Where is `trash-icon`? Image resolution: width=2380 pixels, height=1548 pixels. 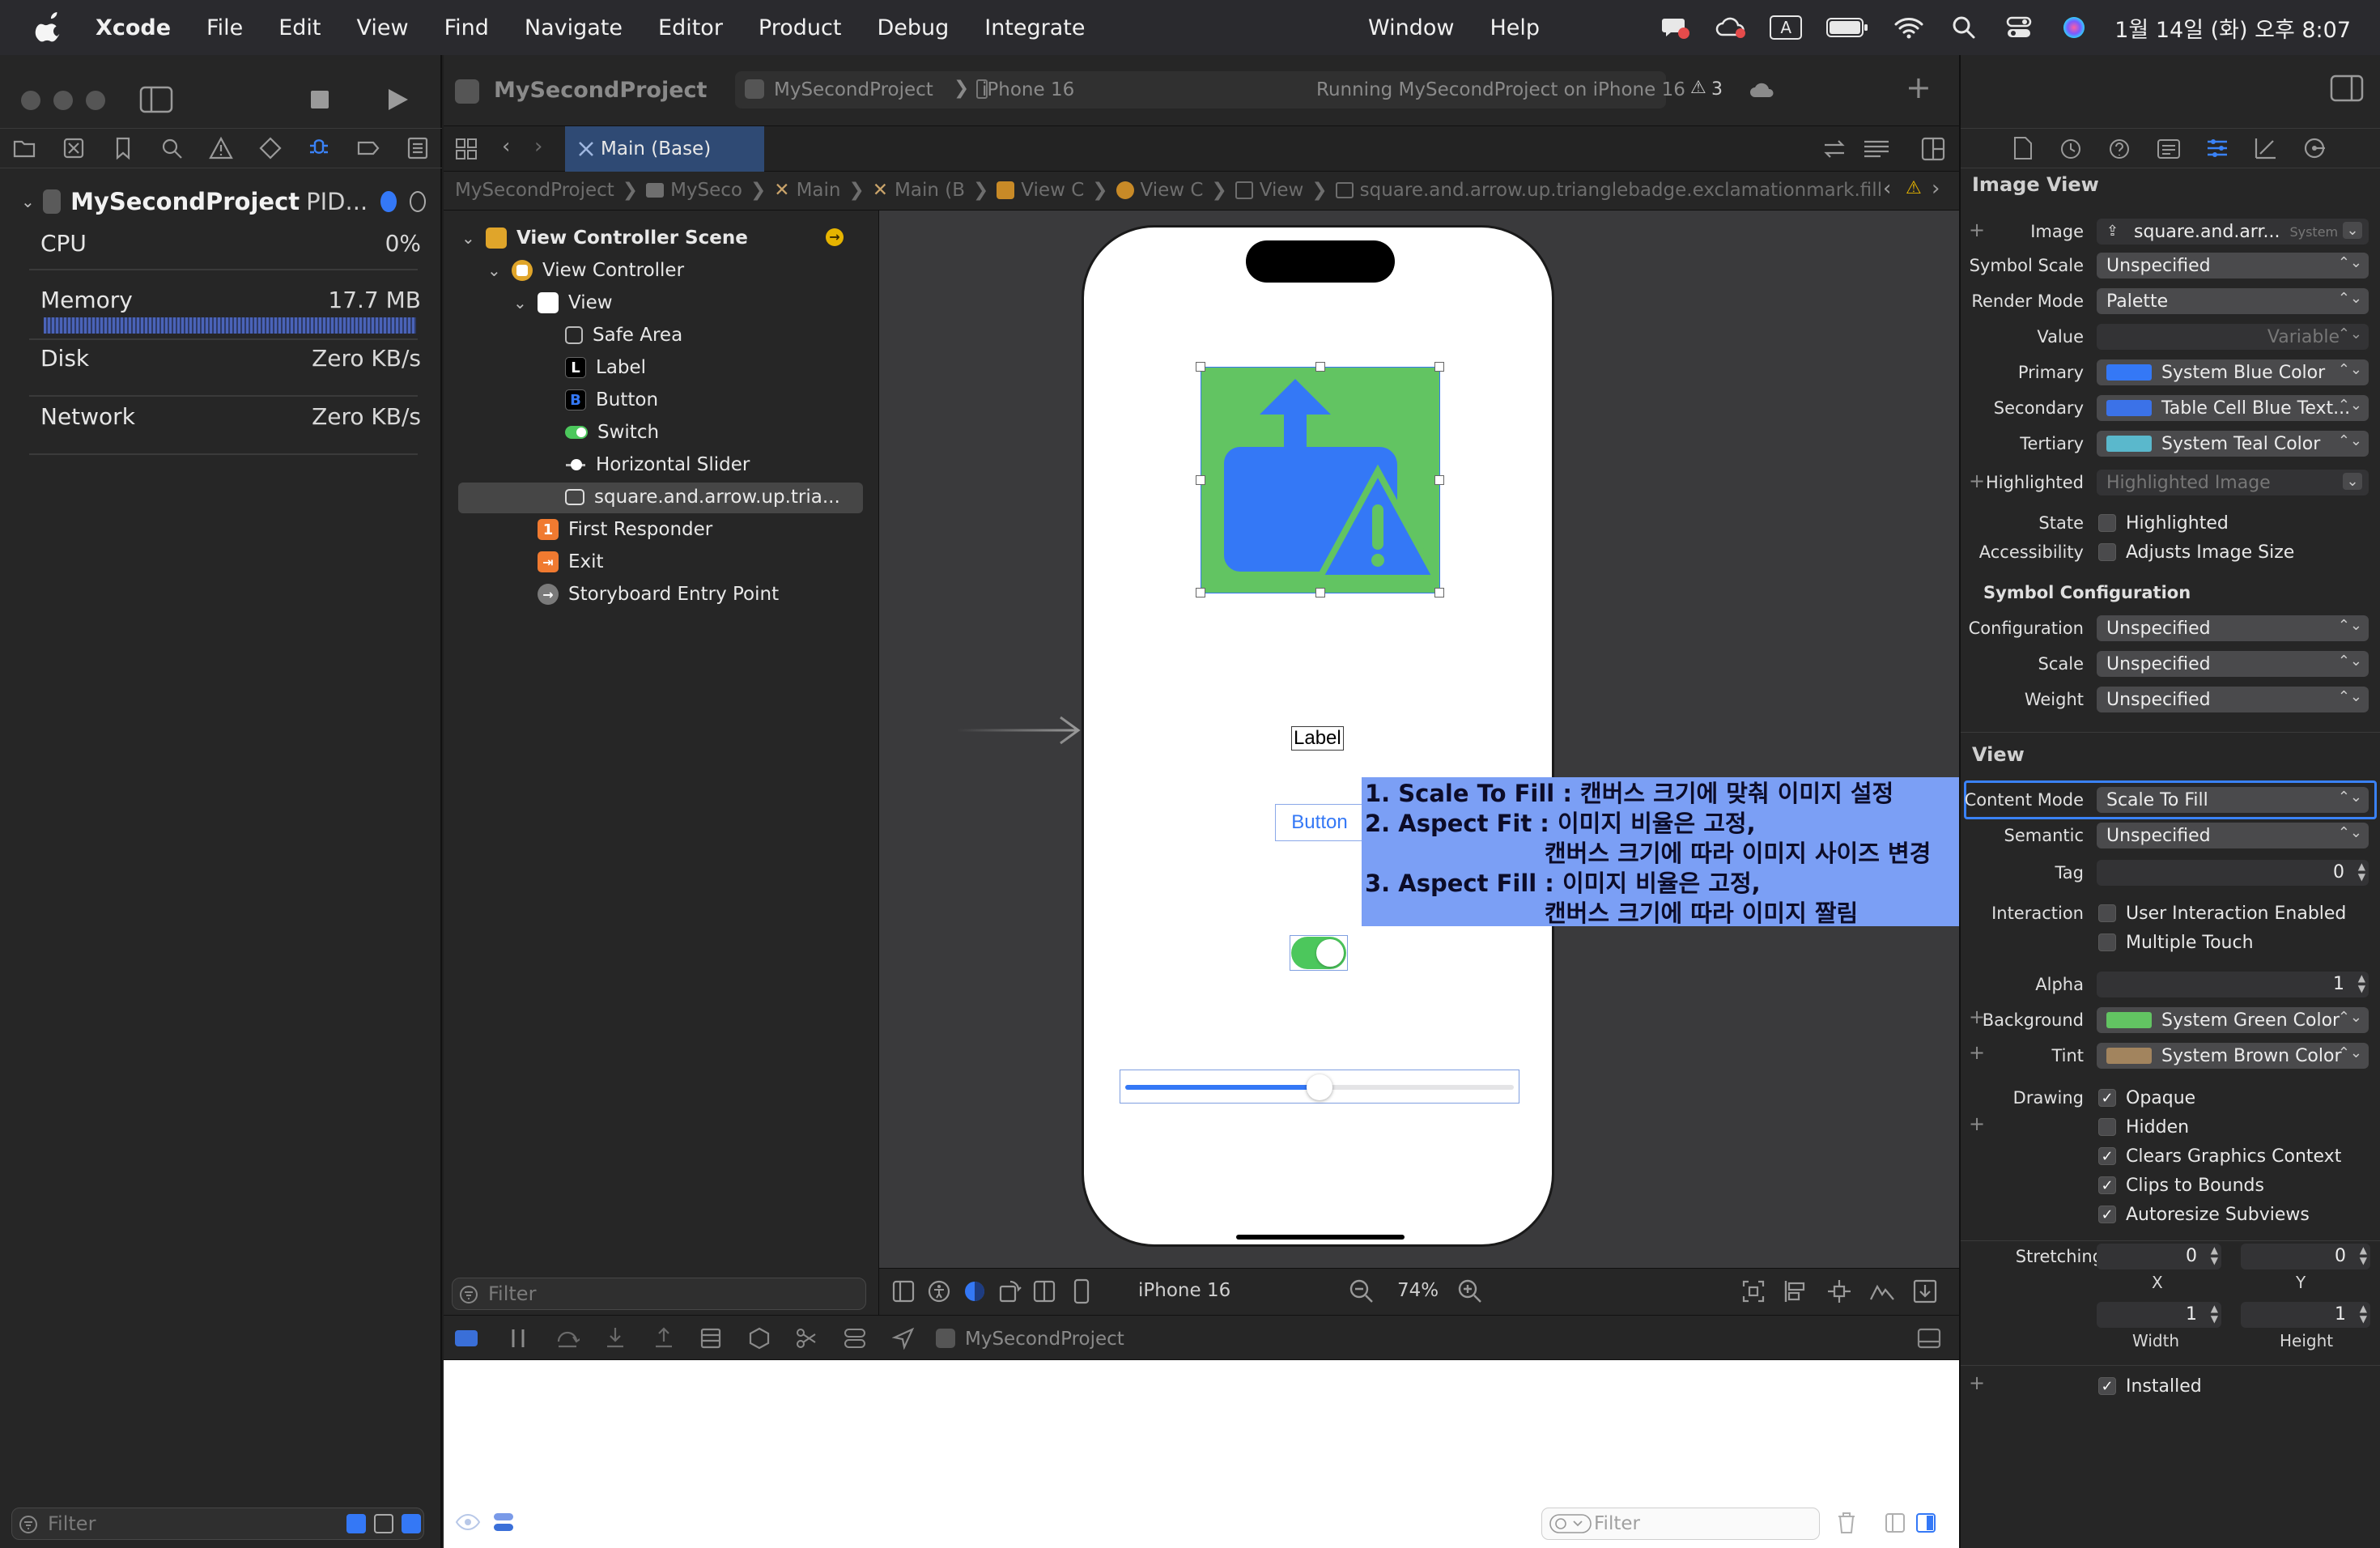 trash-icon is located at coordinates (1846, 1523).